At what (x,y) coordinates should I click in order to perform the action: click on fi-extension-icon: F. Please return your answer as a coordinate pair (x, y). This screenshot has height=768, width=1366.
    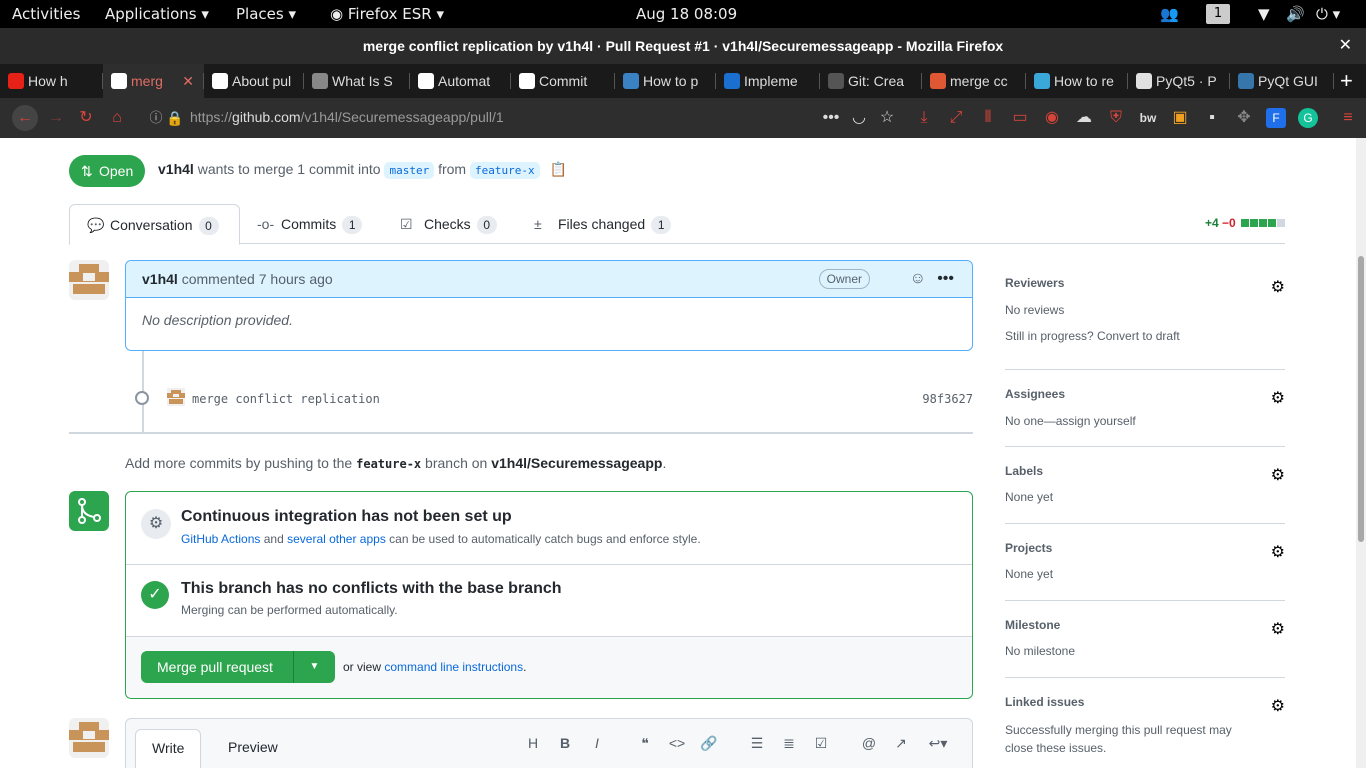
    Looking at the image, I should click on (1276, 118).